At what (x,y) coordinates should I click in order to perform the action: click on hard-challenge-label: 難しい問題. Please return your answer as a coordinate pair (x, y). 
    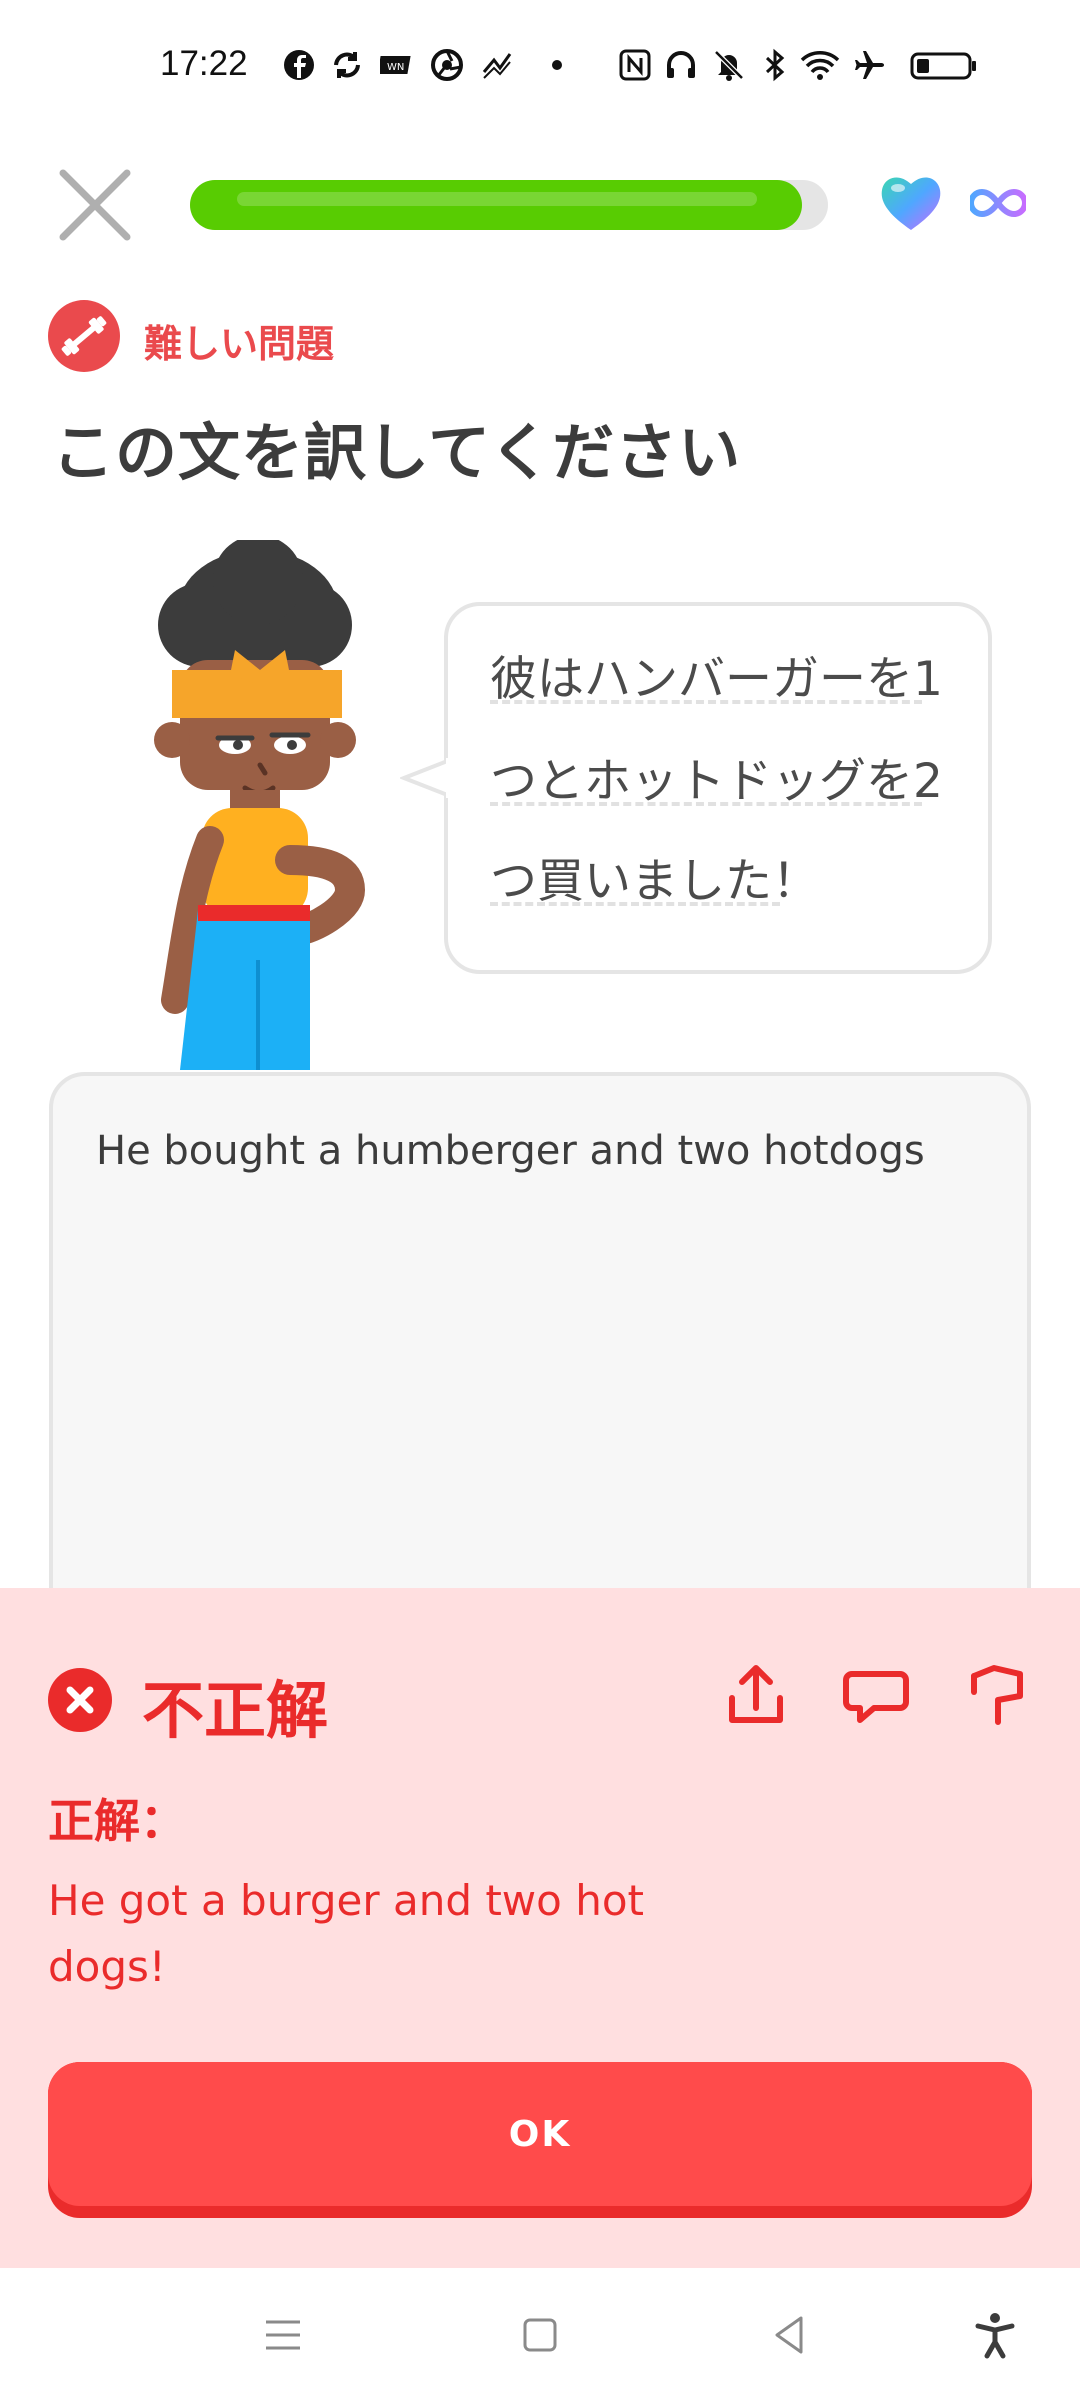
    Looking at the image, I should click on (239, 344).